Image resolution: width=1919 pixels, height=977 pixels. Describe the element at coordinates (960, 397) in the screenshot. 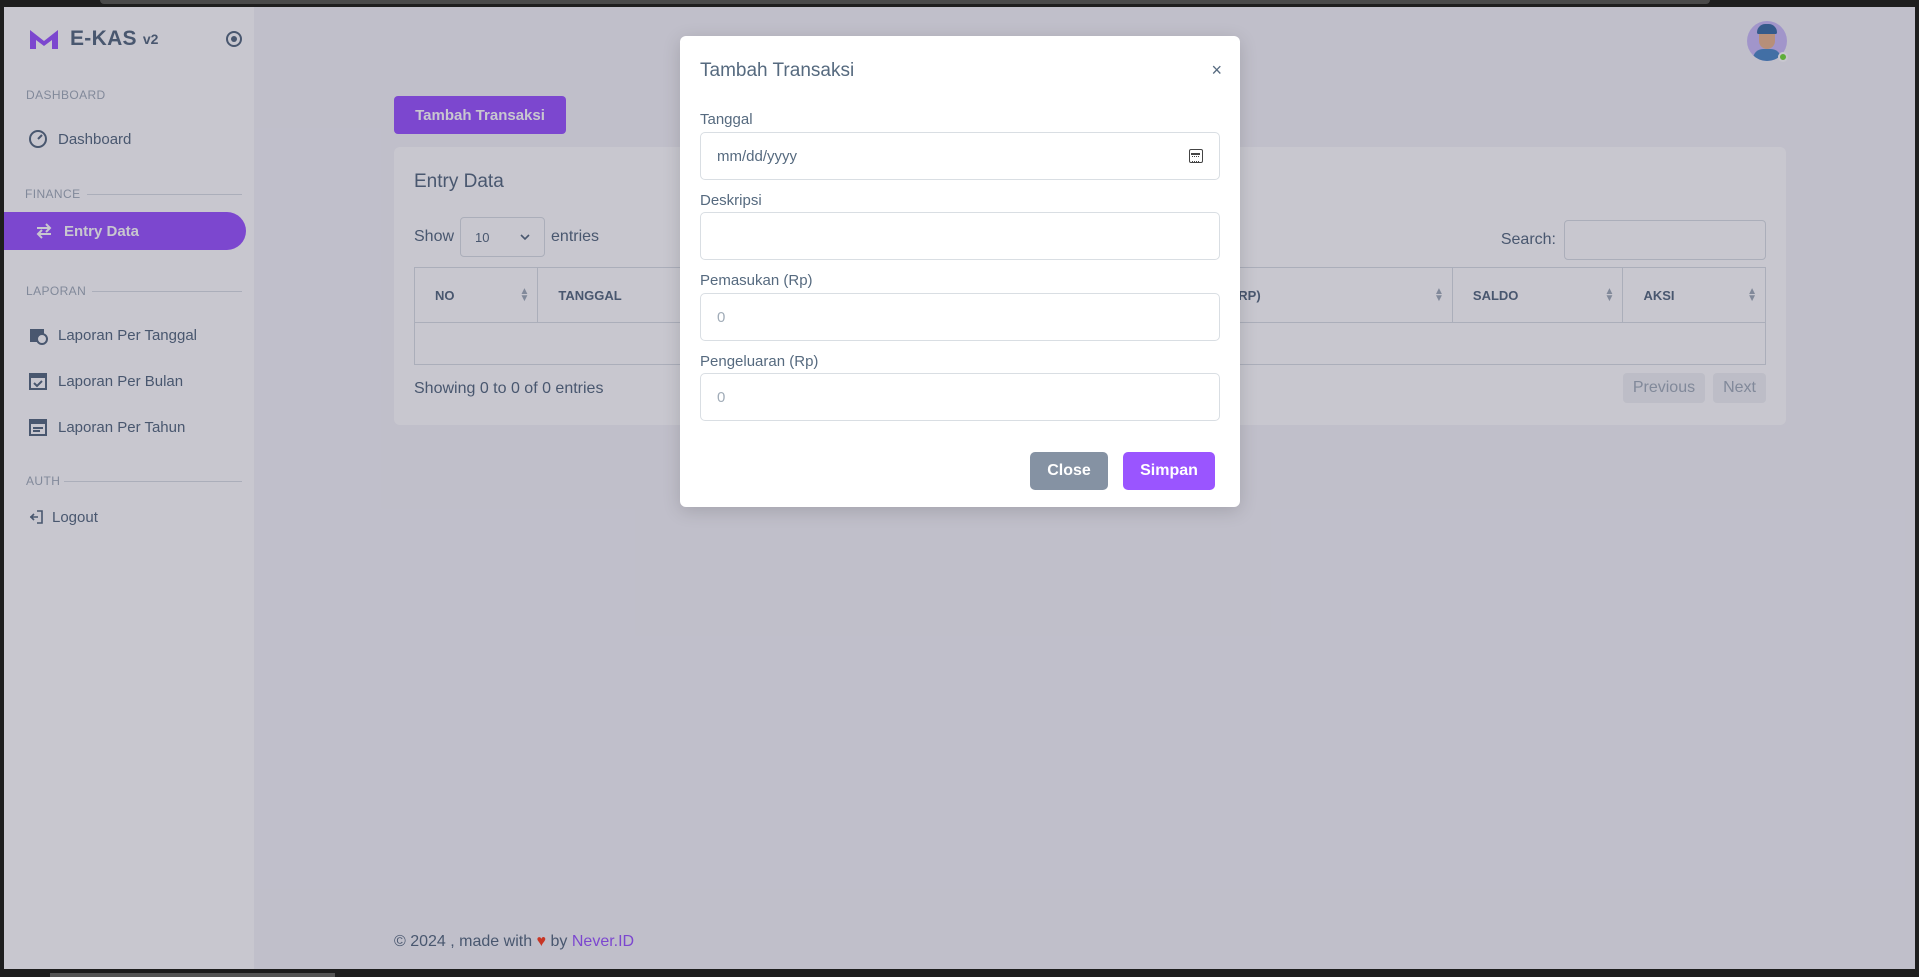

I see `pengeluaran-input: 0` at that location.